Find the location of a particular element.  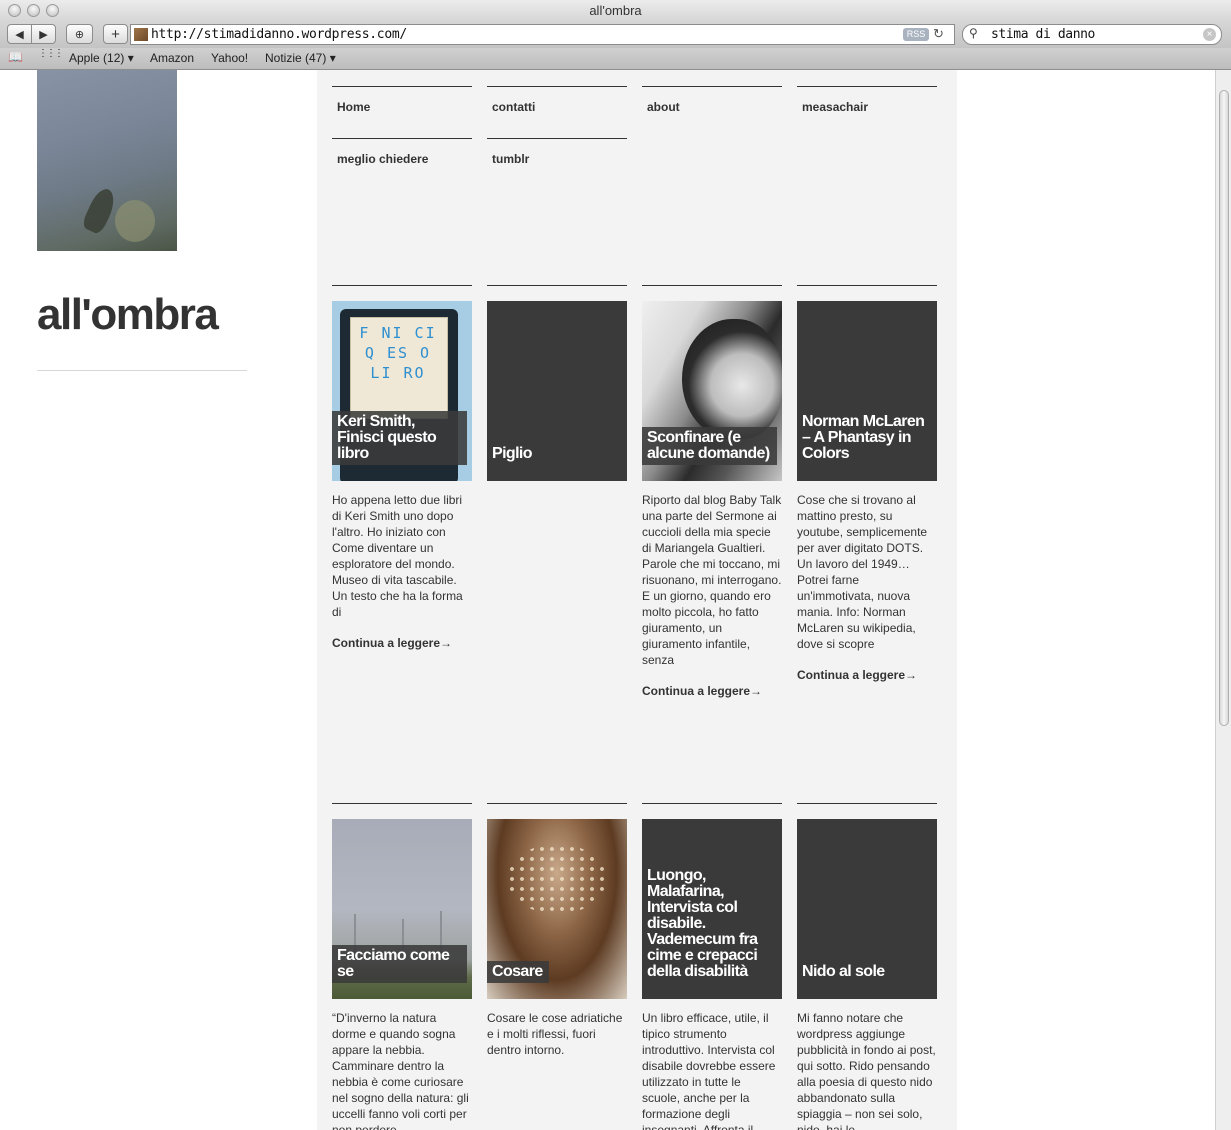

add-tab-button: + is located at coordinates (115, 34).